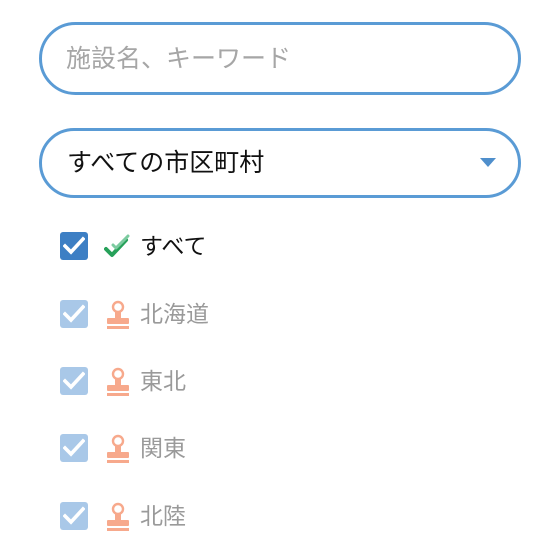 The image size is (560, 560). What do you see at coordinates (163, 517) in the screenshot?
I see `region-item-label: 北陸` at bounding box center [163, 517].